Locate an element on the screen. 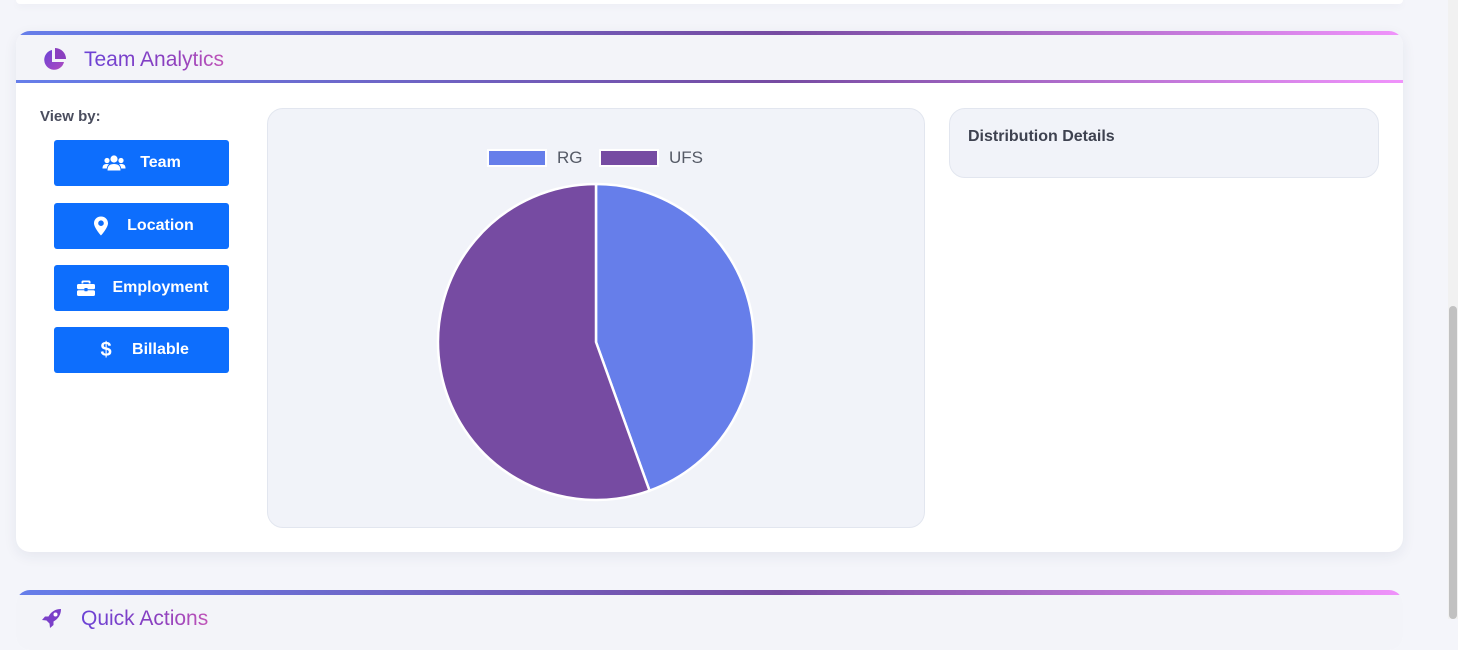 This screenshot has width=1458, height=650. header-divider is located at coordinates (709, 81).